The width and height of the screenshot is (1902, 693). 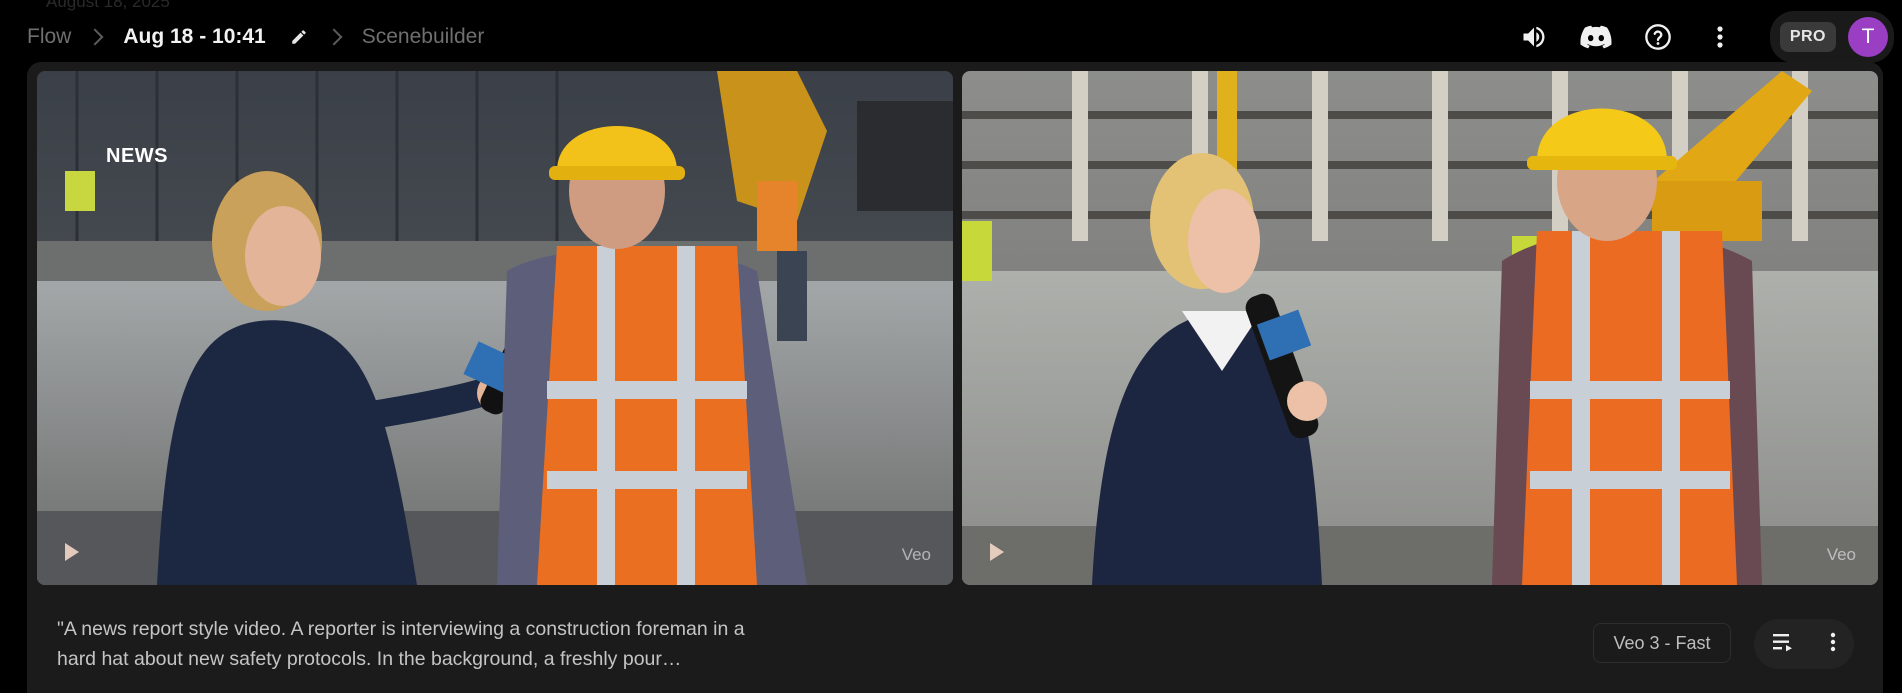 What do you see at coordinates (1534, 37) in the screenshot?
I see `volume-icon` at bounding box center [1534, 37].